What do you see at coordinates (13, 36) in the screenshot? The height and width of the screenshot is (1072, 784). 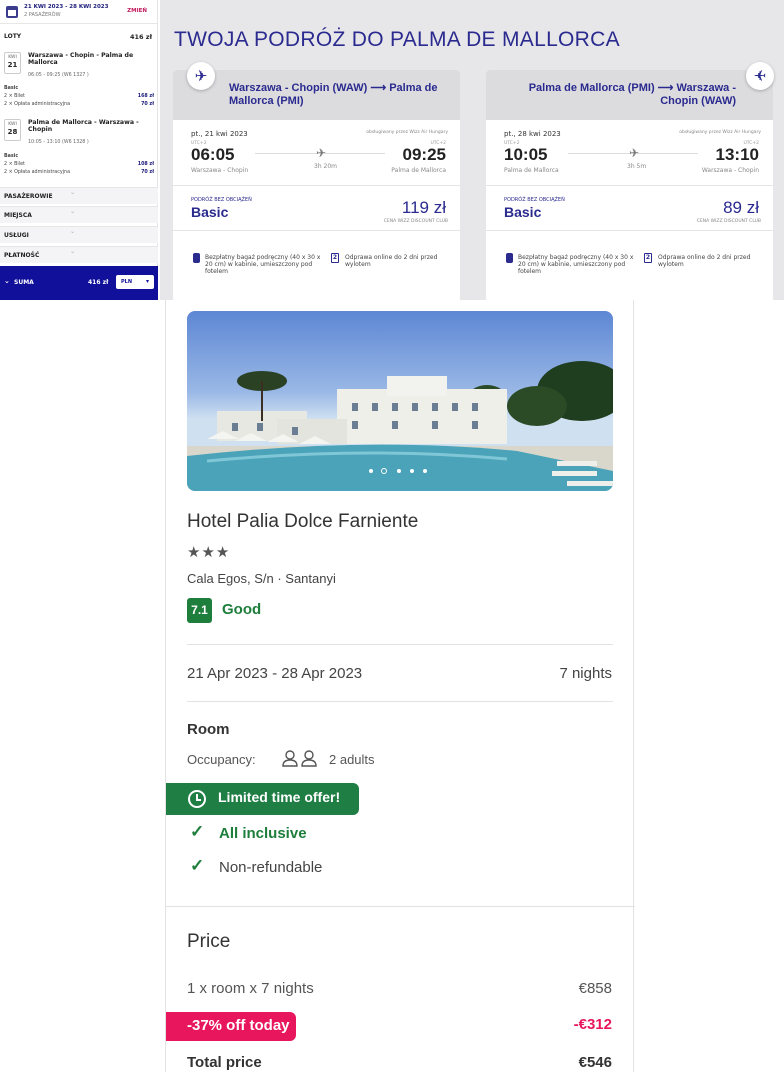 I see `flights-label: LOTY` at bounding box center [13, 36].